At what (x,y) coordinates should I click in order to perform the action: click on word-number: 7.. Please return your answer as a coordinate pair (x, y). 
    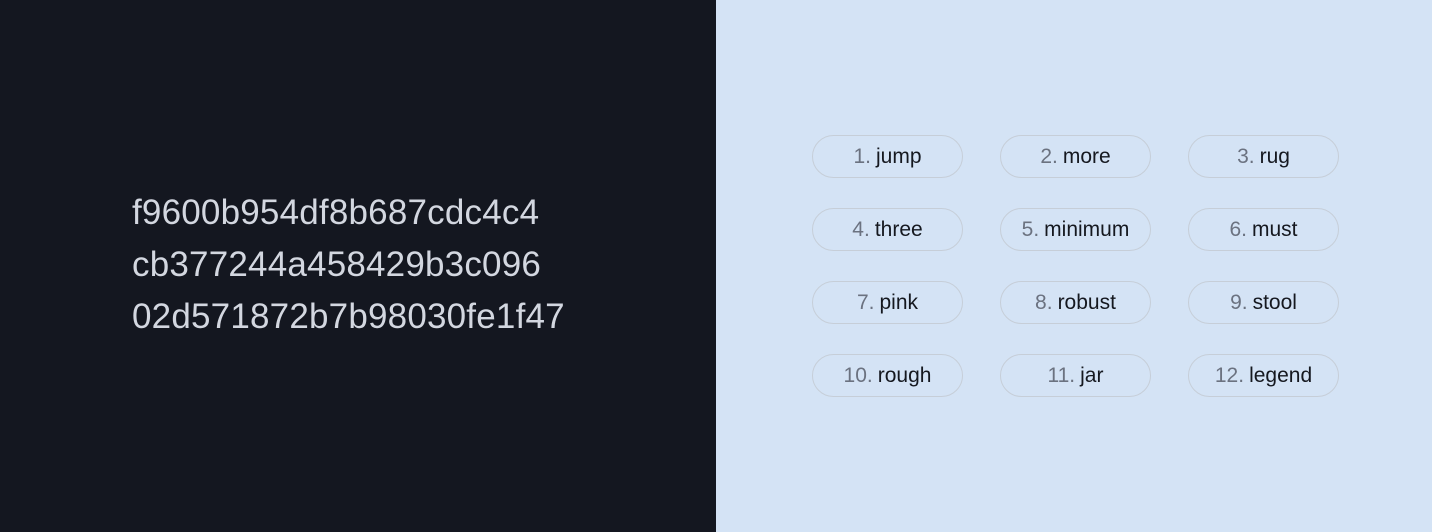
    Looking at the image, I should click on (865, 302).